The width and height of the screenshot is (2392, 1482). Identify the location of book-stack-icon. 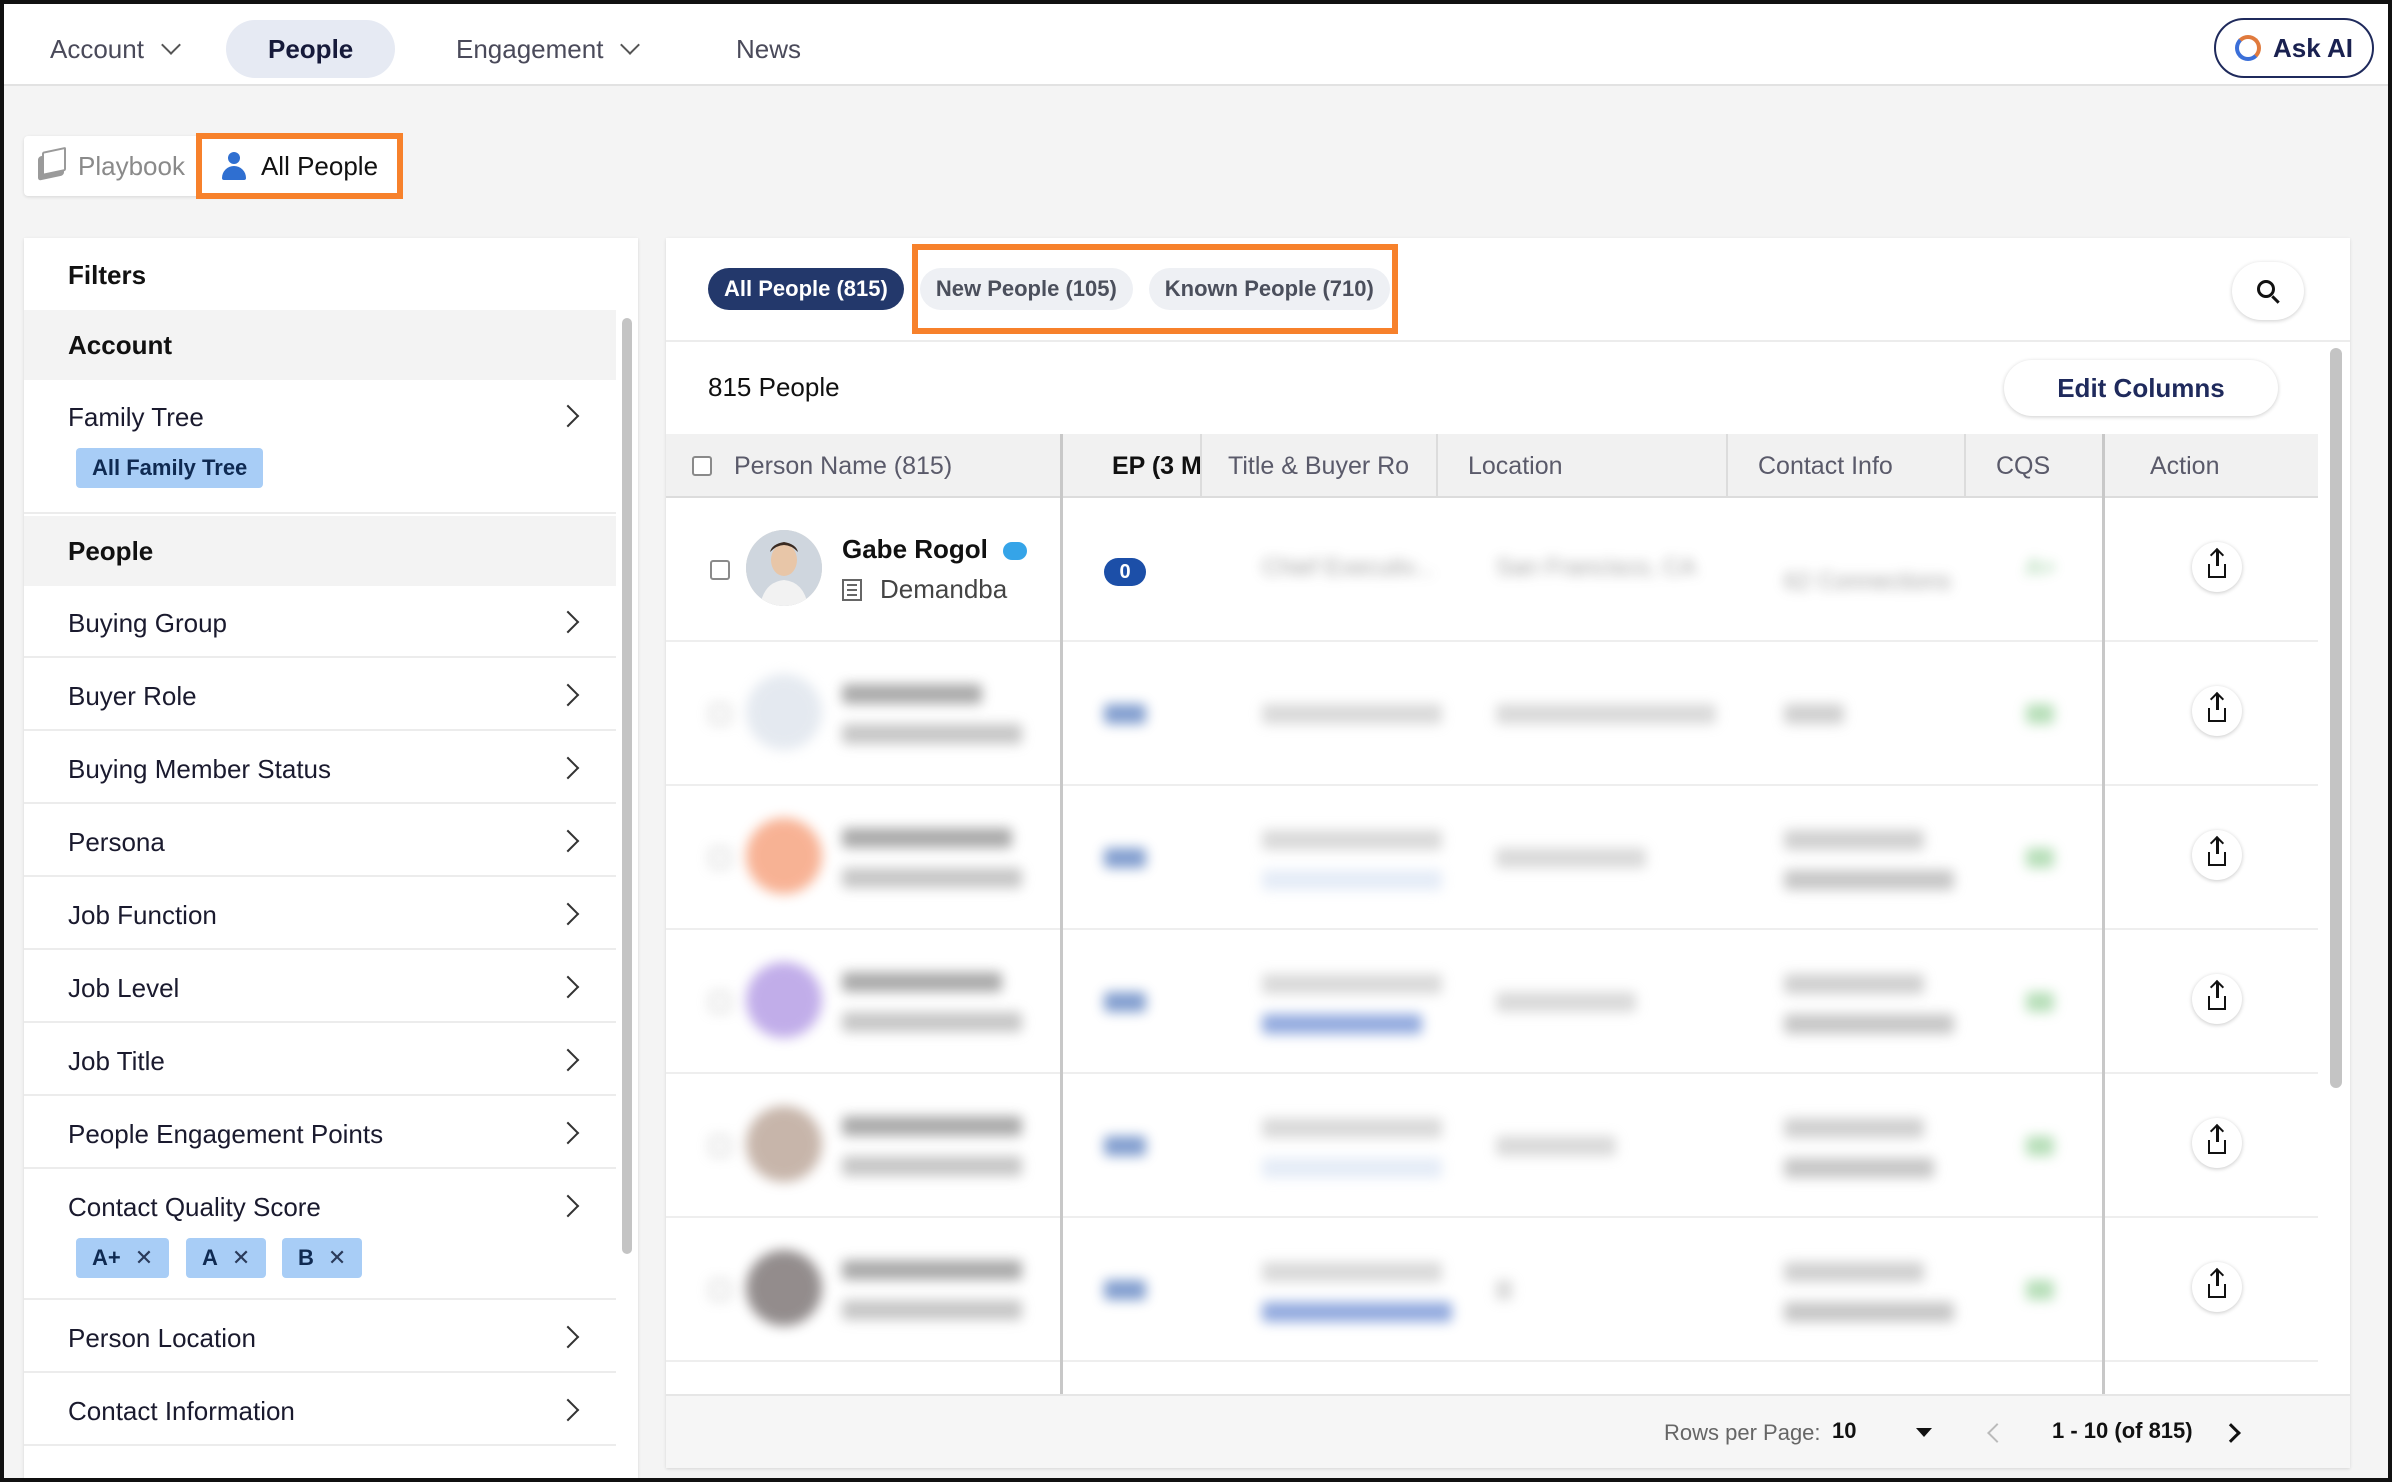
(51, 166).